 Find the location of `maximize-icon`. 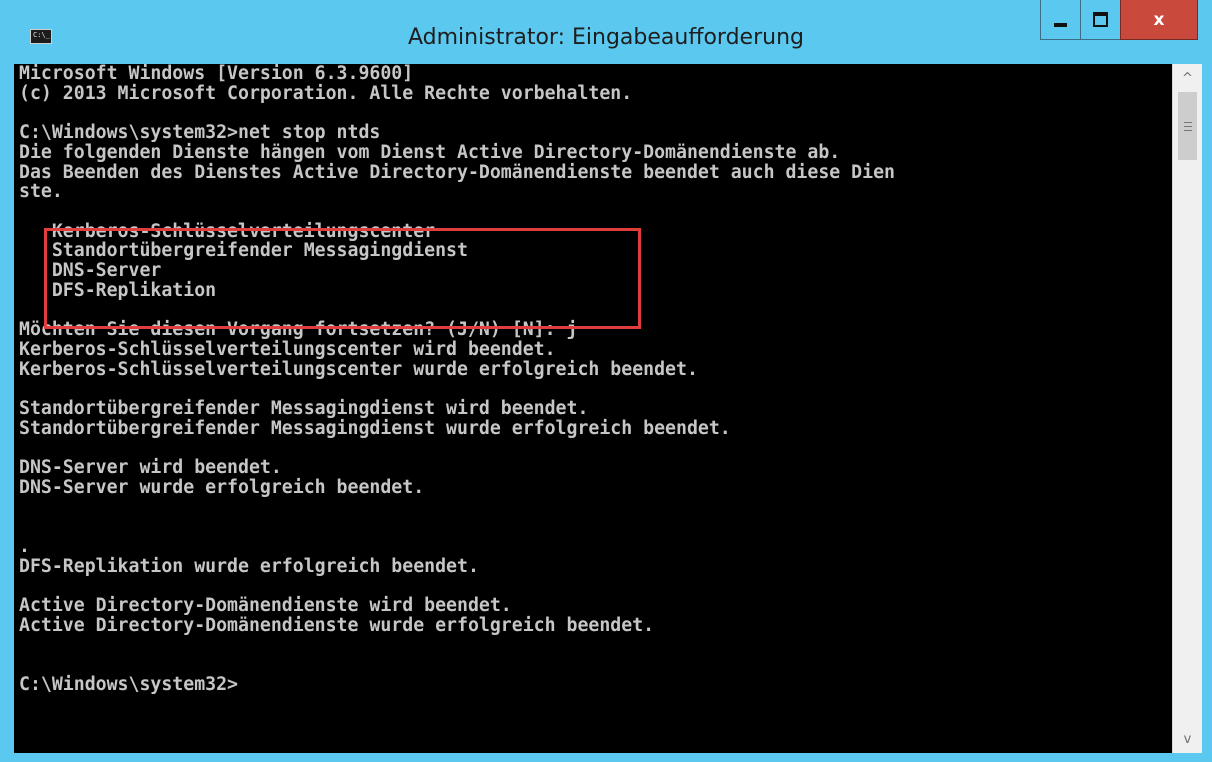

maximize-icon is located at coordinates (1100, 19).